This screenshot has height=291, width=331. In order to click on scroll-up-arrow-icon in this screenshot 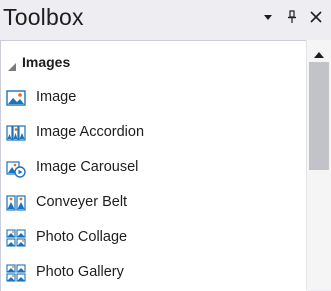, I will do `click(319, 52)`.